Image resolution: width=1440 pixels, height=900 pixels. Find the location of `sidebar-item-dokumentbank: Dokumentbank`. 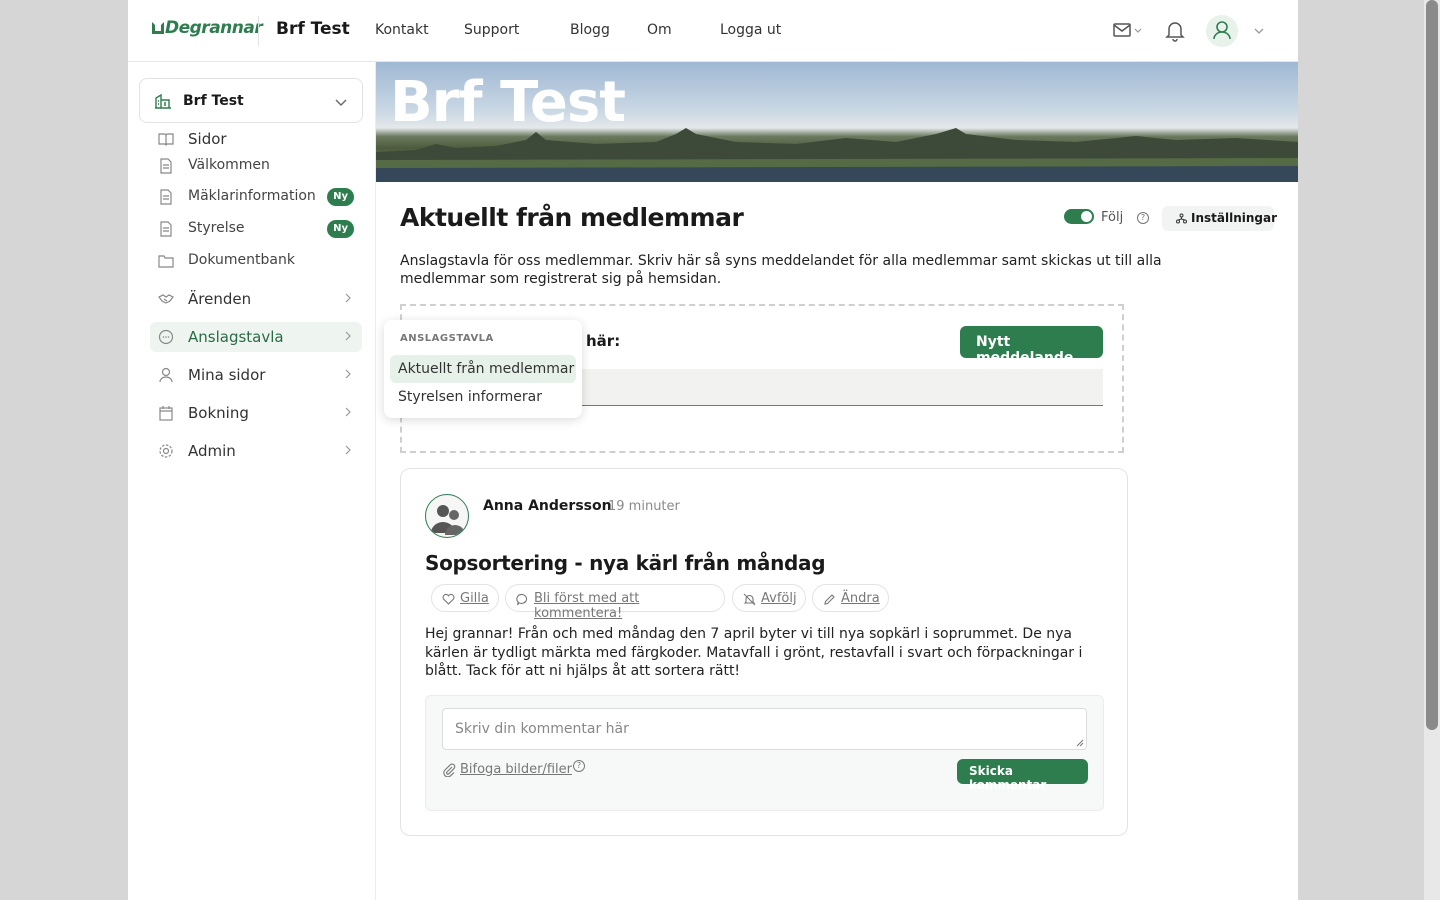

sidebar-item-dokumentbank: Dokumentbank is located at coordinates (256, 261).